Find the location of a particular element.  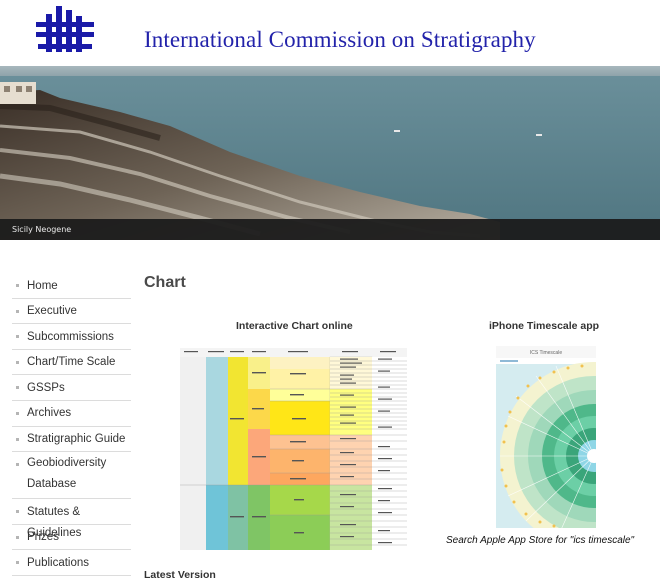

sidebar-item-executive: Executive is located at coordinates (71, 312).